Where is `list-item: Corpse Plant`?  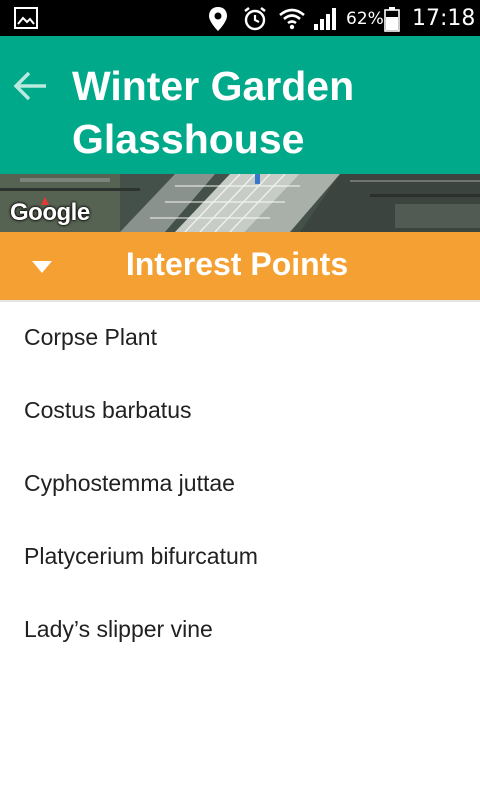 list-item: Corpse Plant is located at coordinates (240, 338).